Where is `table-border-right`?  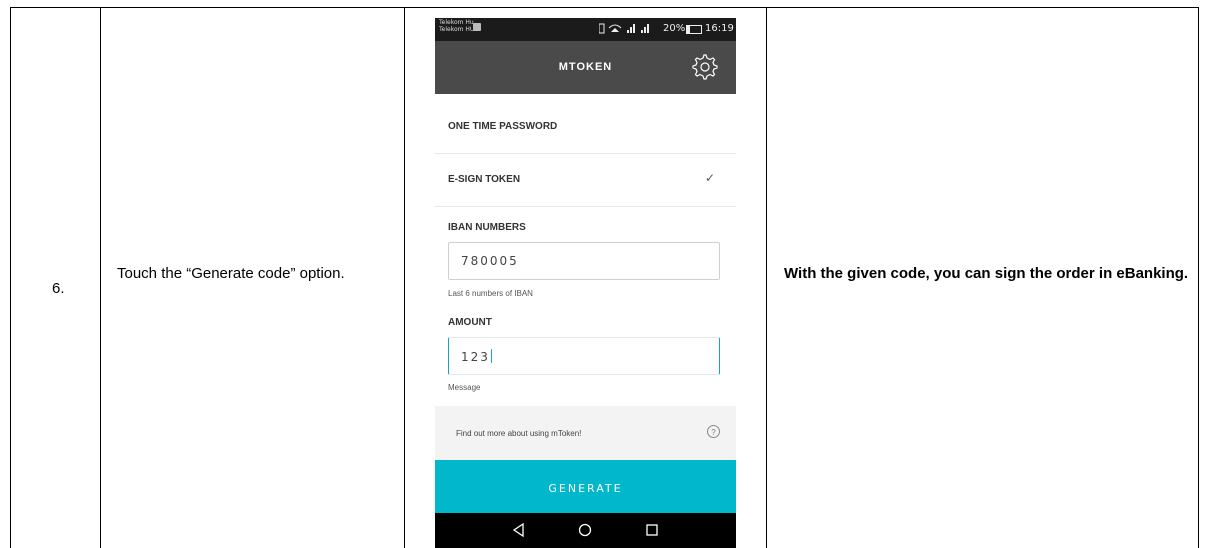
table-border-right is located at coordinates (1198, 277).